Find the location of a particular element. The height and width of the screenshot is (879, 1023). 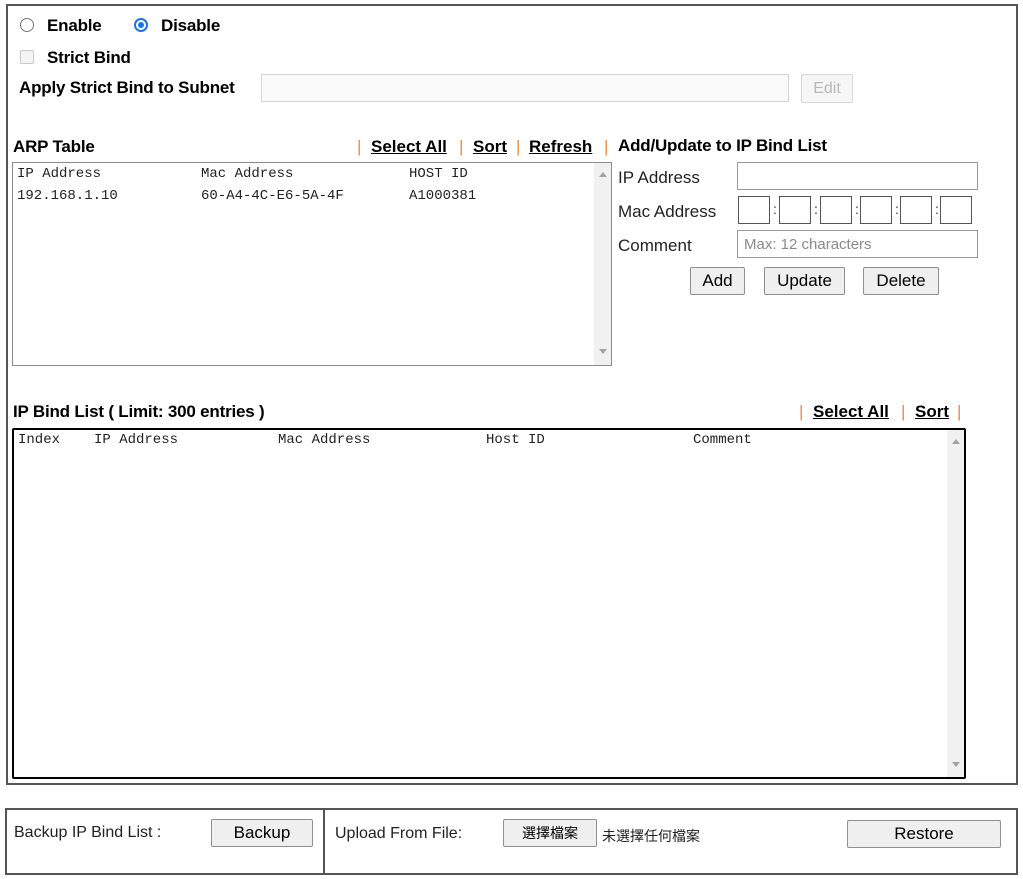

strict-bind-checkbox is located at coordinates (27, 57).